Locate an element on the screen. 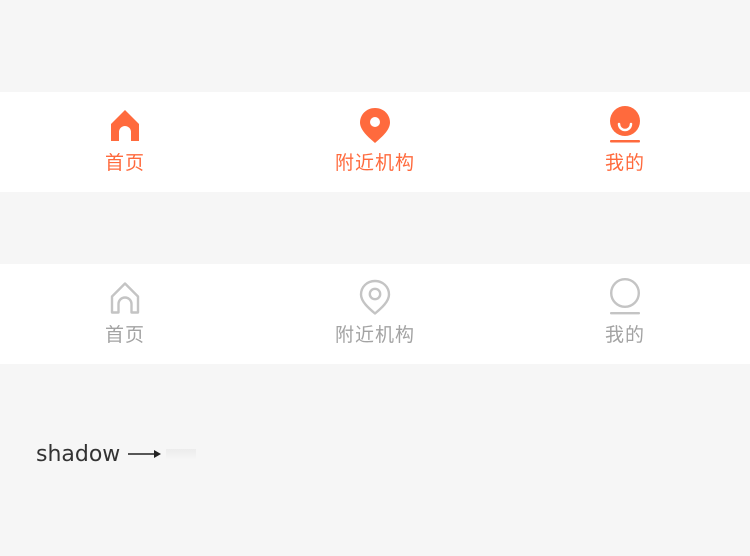  shadow-annotation: shadow is located at coordinates (116, 454).